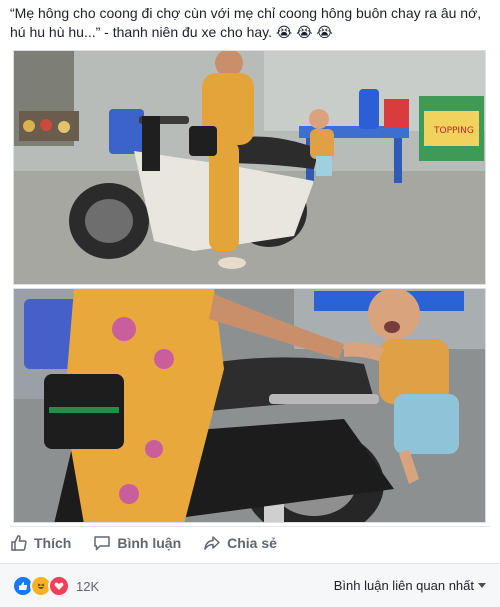 The image size is (500, 607). I want to click on reaction-count: 12K, so click(87, 586).